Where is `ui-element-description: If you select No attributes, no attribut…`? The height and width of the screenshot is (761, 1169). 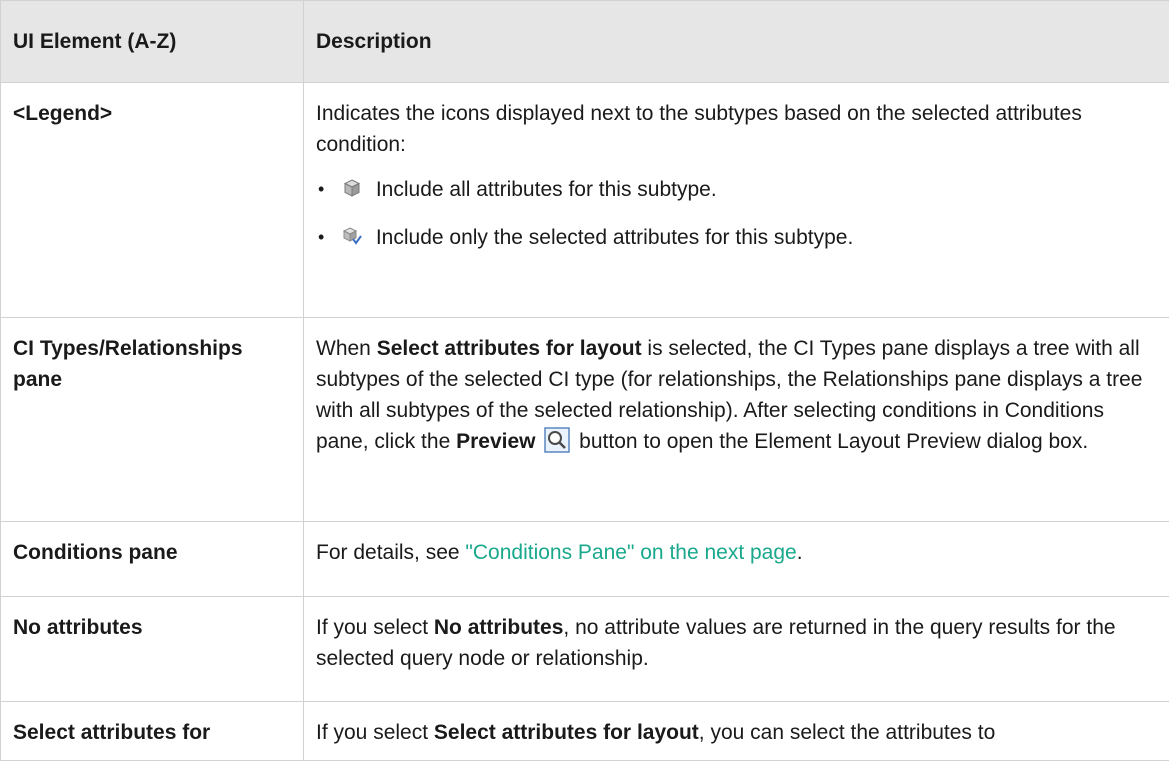 ui-element-description: If you select No attributes, no attribut… is located at coordinates (736, 649).